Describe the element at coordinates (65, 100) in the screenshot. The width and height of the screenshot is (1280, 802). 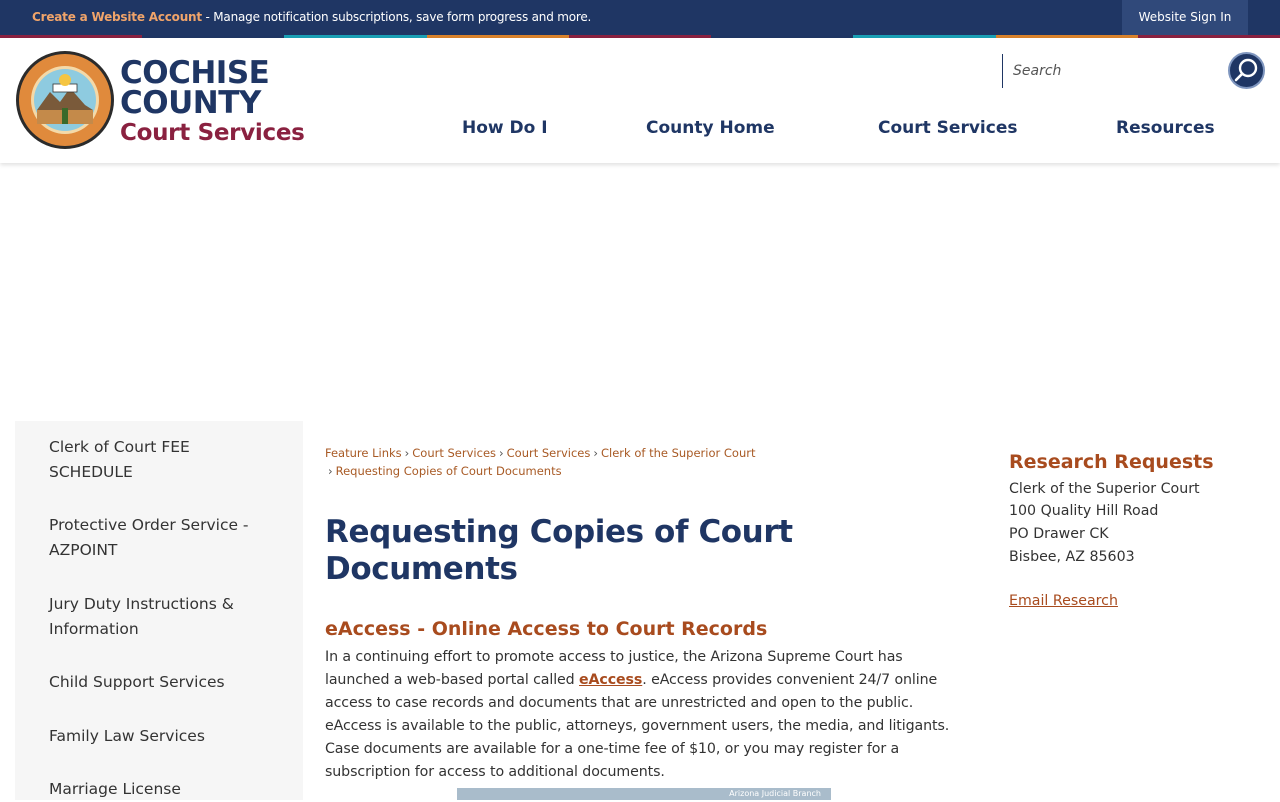
I see `arizona-seal-logo` at that location.